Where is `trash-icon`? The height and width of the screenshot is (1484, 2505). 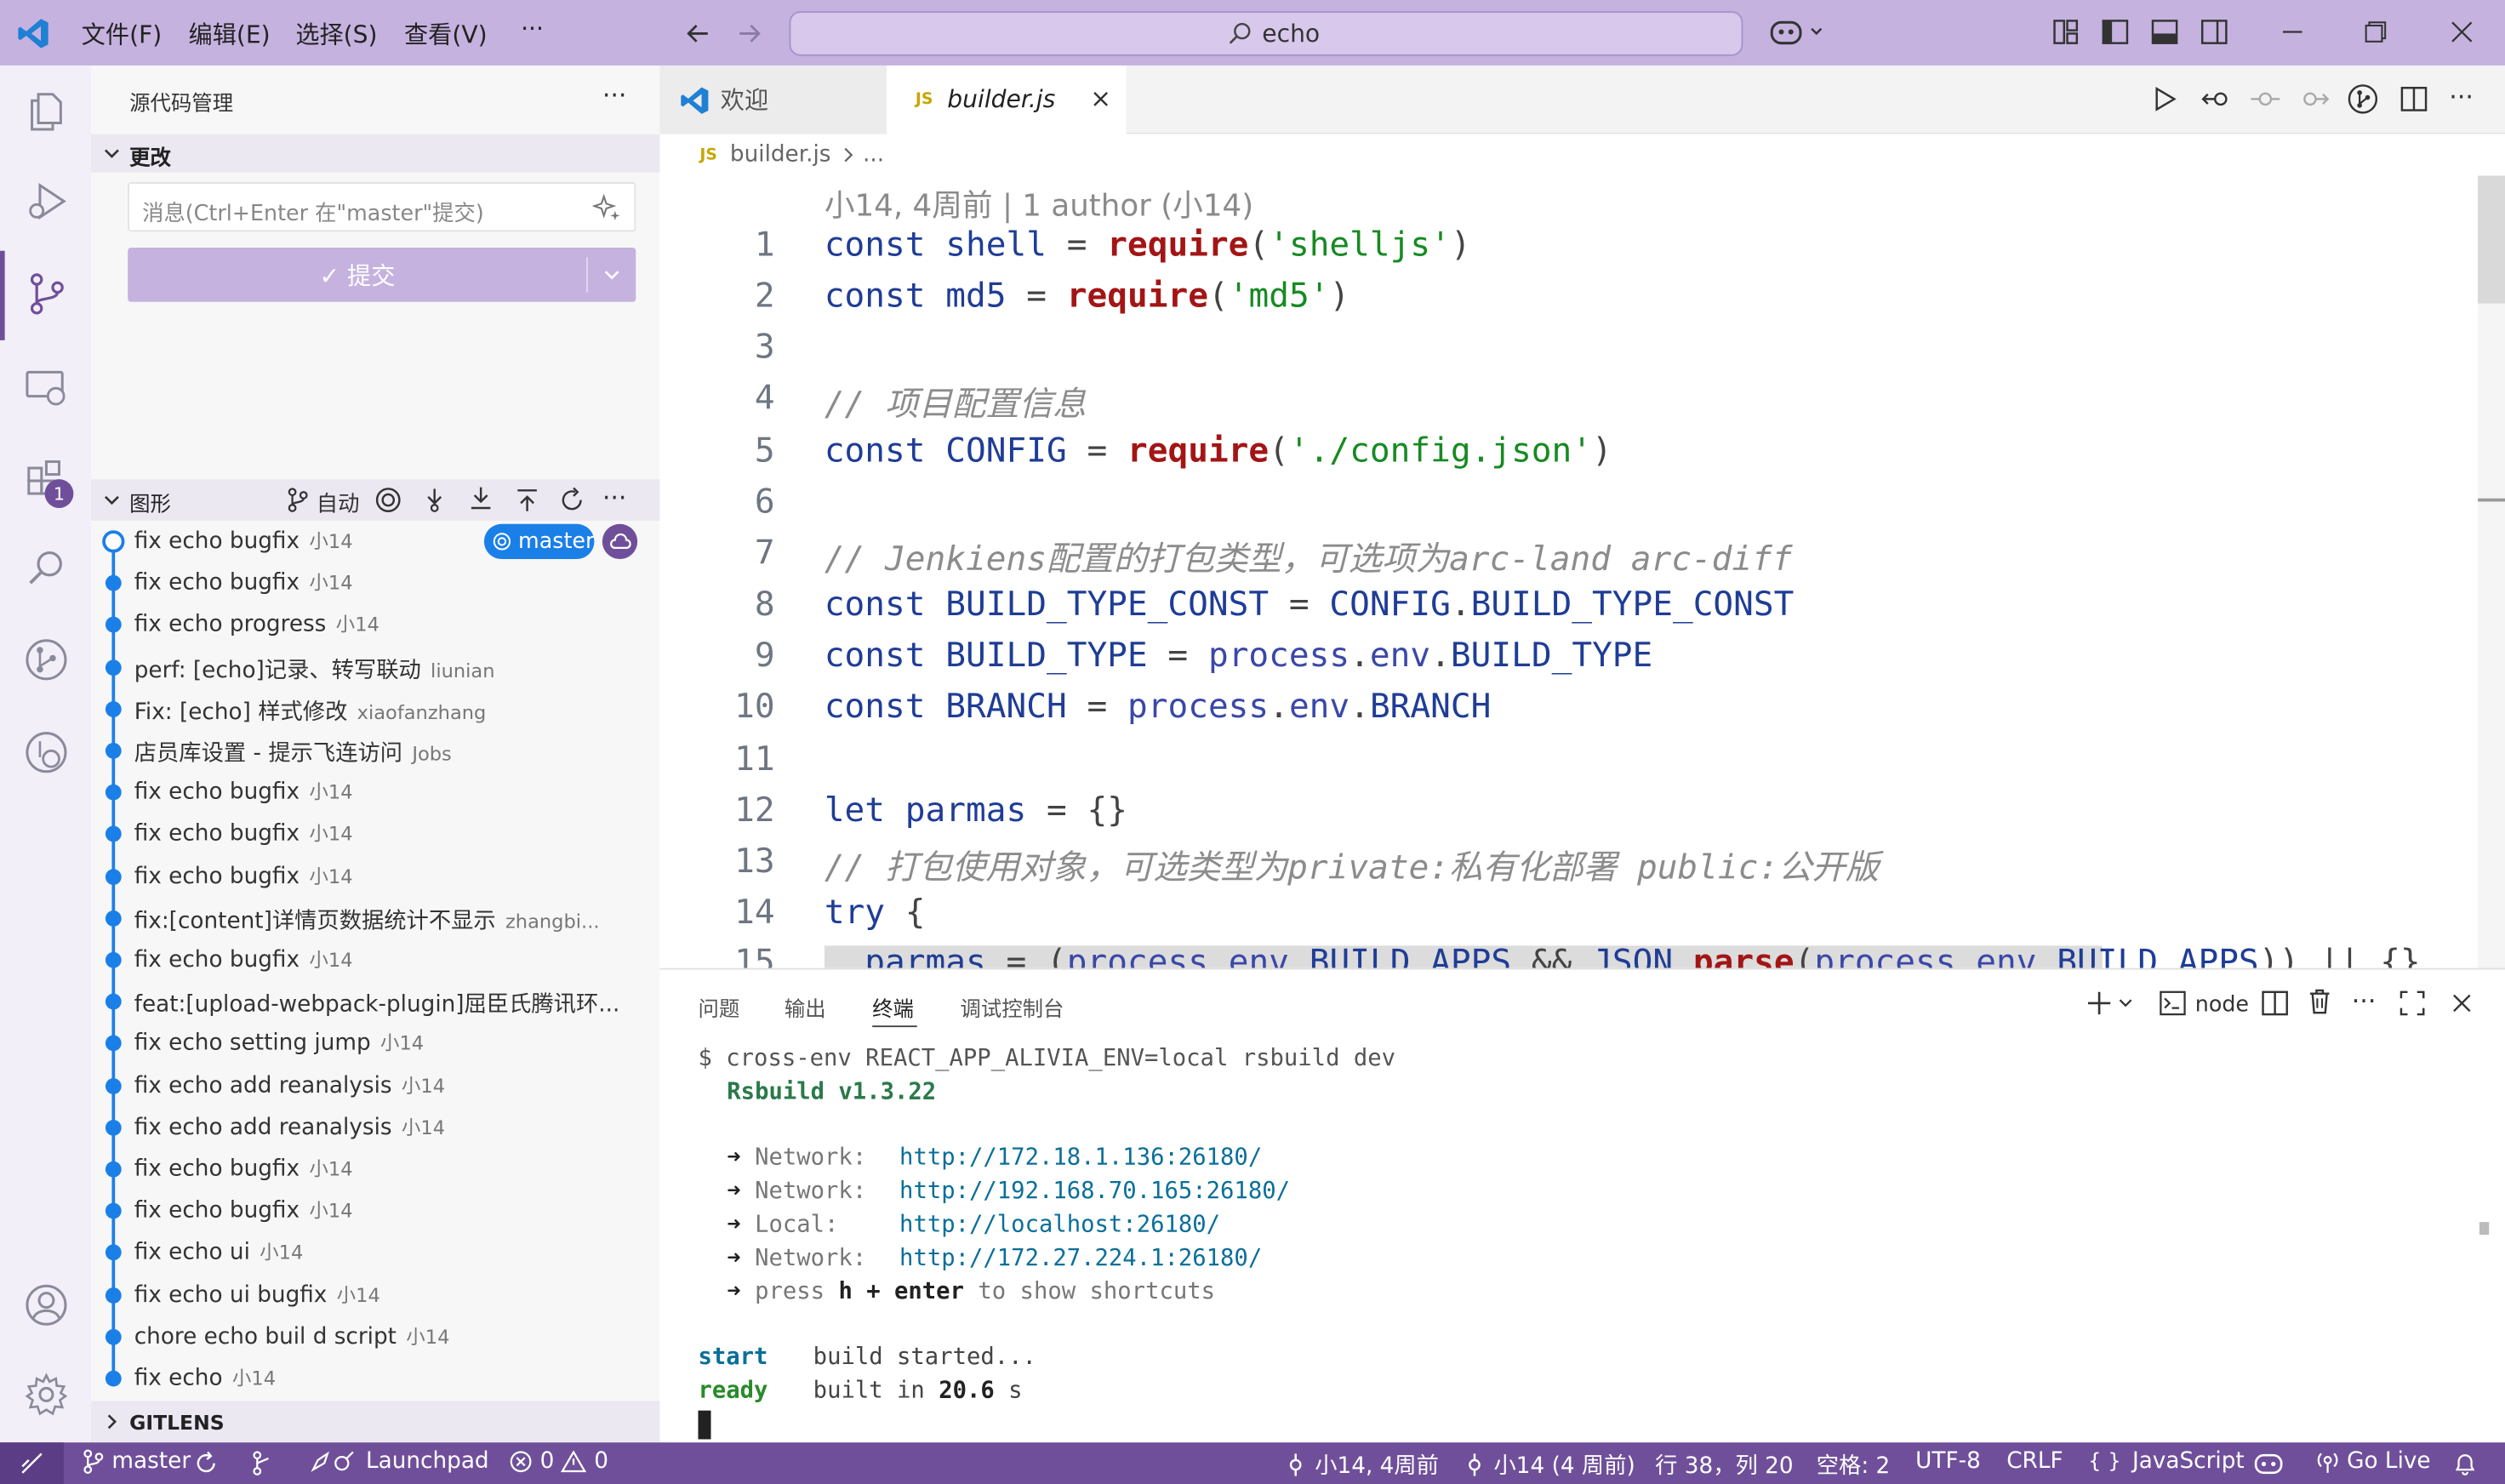
trash-icon is located at coordinates (2319, 1002).